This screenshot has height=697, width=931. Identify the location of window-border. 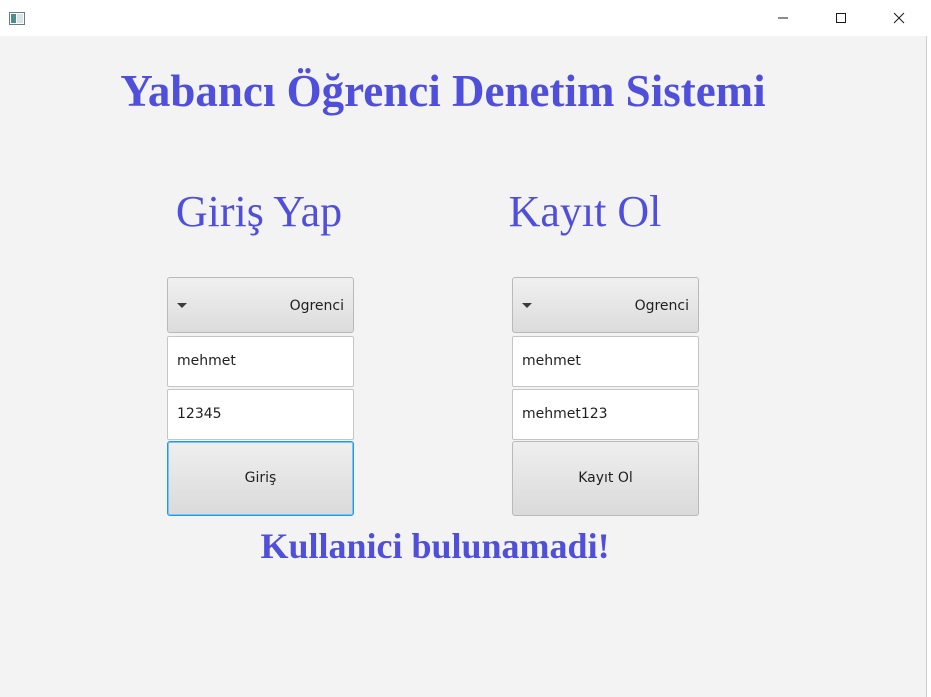
(926, 366).